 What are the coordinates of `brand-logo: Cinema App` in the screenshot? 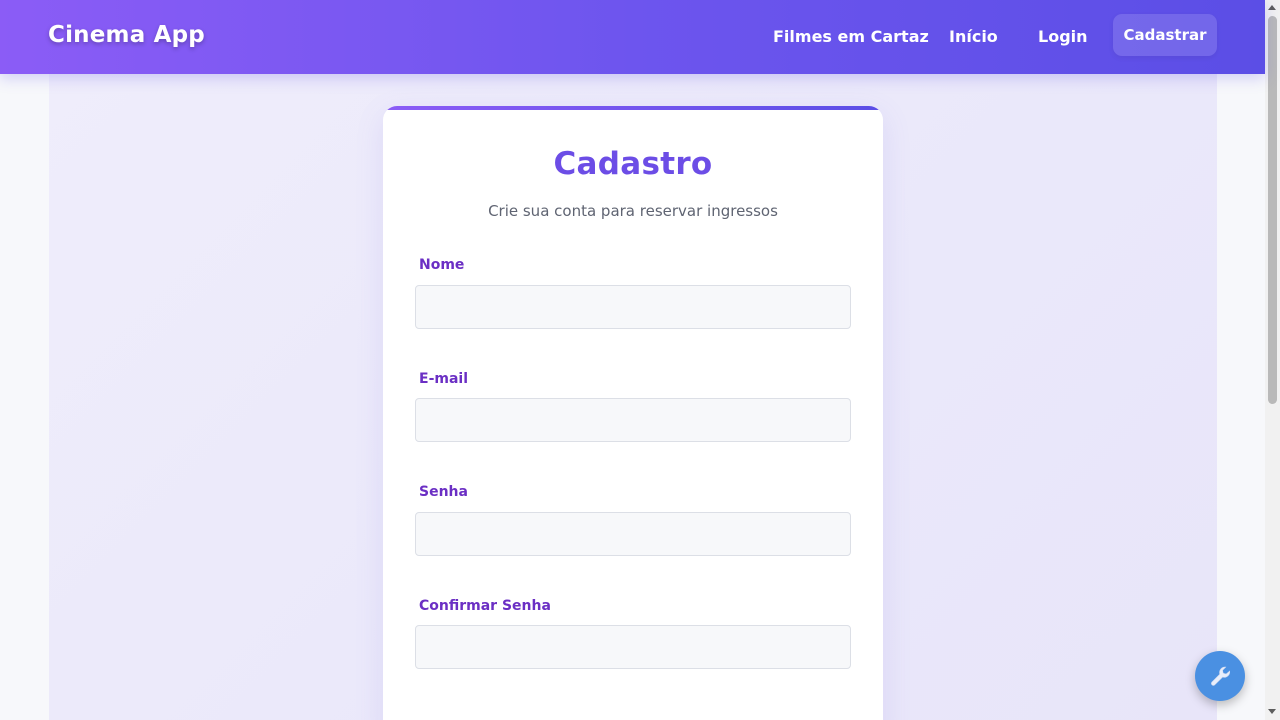 It's located at (126, 35).